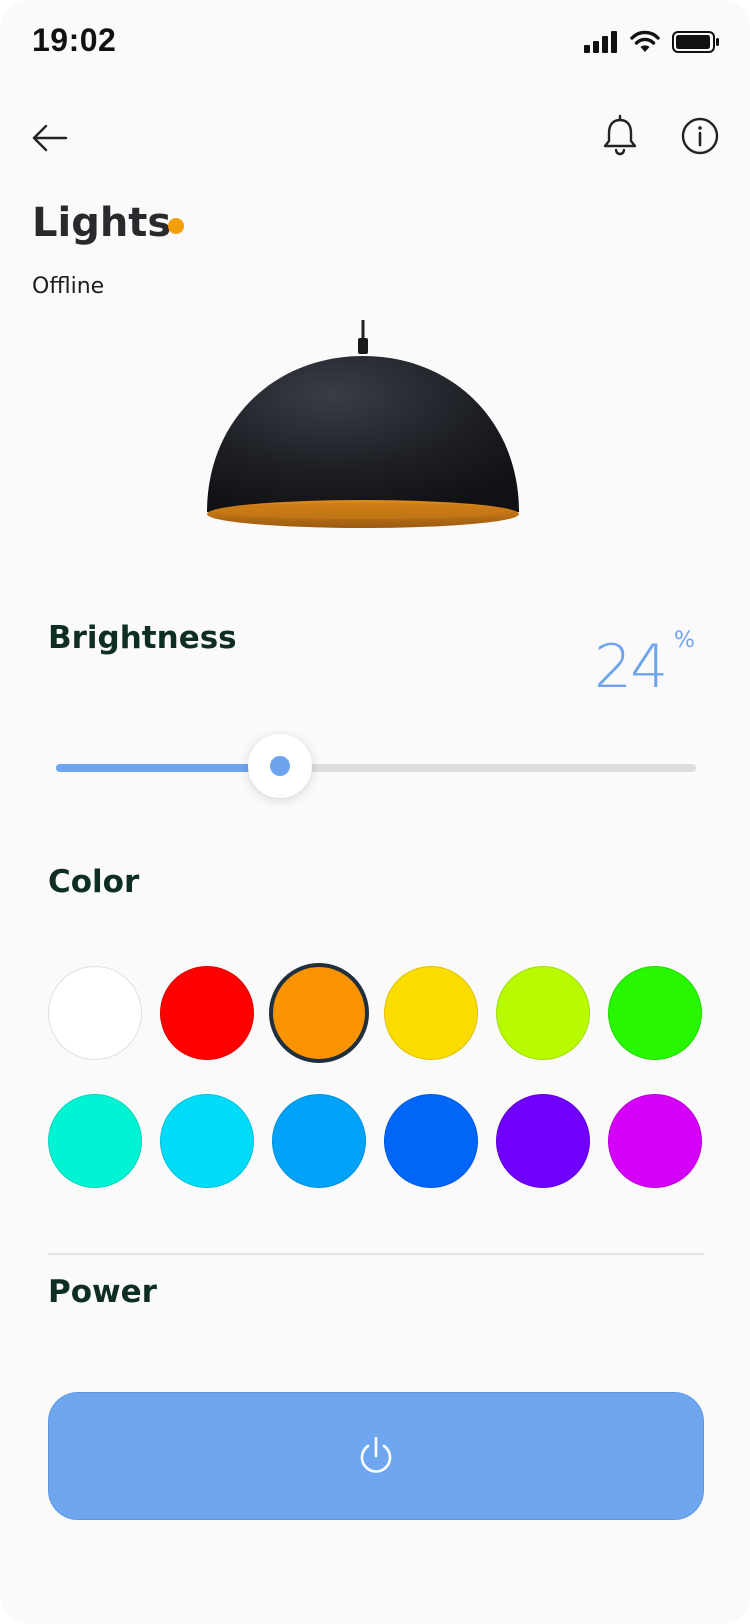 The width and height of the screenshot is (750, 1624). I want to click on arrow-left-icon, so click(50, 138).